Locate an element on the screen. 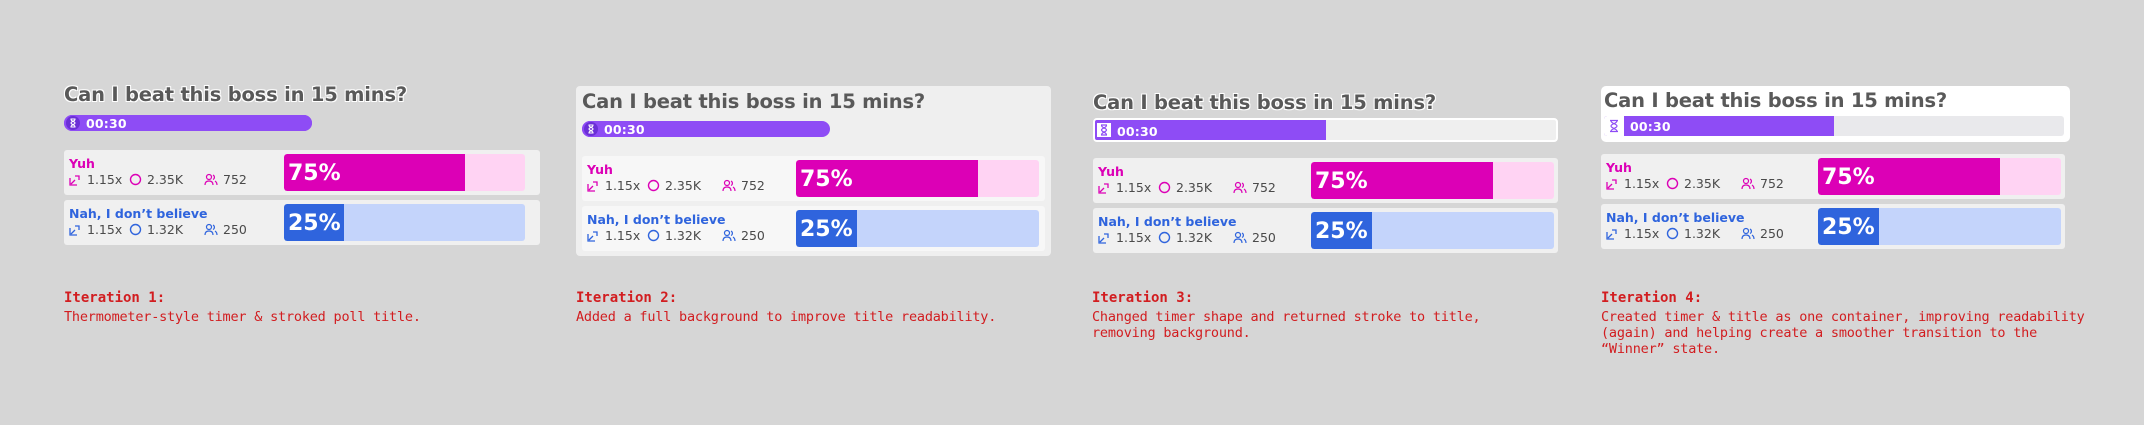 This screenshot has height=425, width=2144. caption-heading: Iteration 4: is located at coordinates (1652, 298).